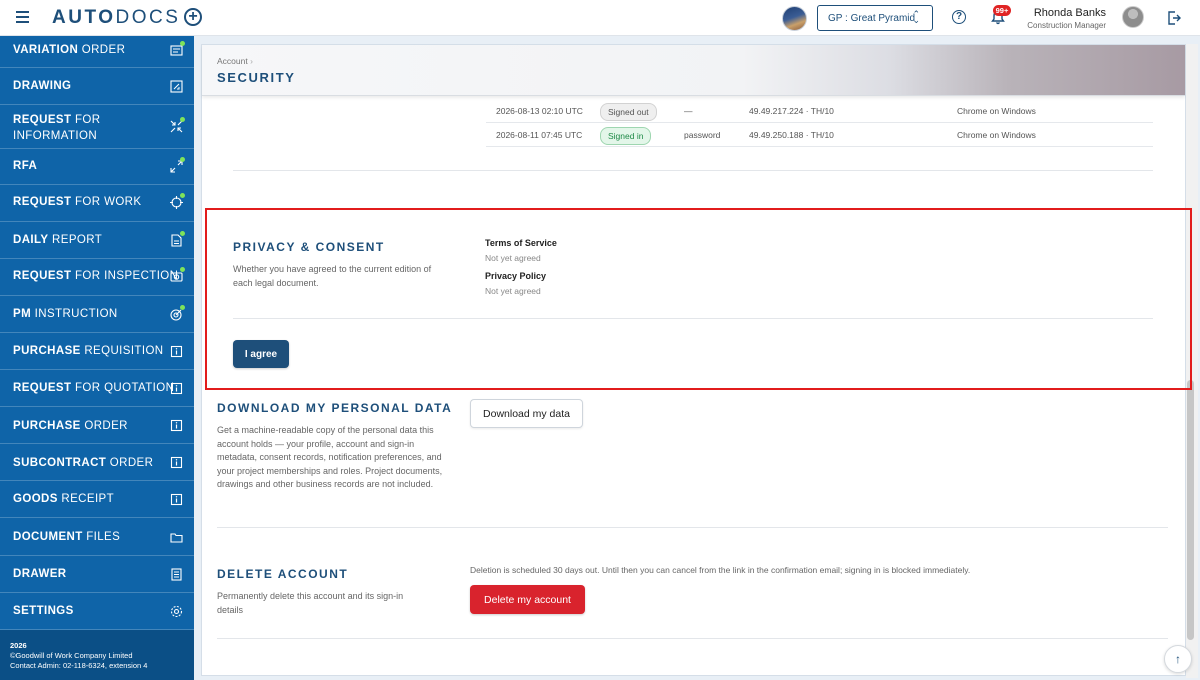 The image size is (1200, 680). Describe the element at coordinates (688, 111) in the screenshot. I see `session-method: —` at that location.